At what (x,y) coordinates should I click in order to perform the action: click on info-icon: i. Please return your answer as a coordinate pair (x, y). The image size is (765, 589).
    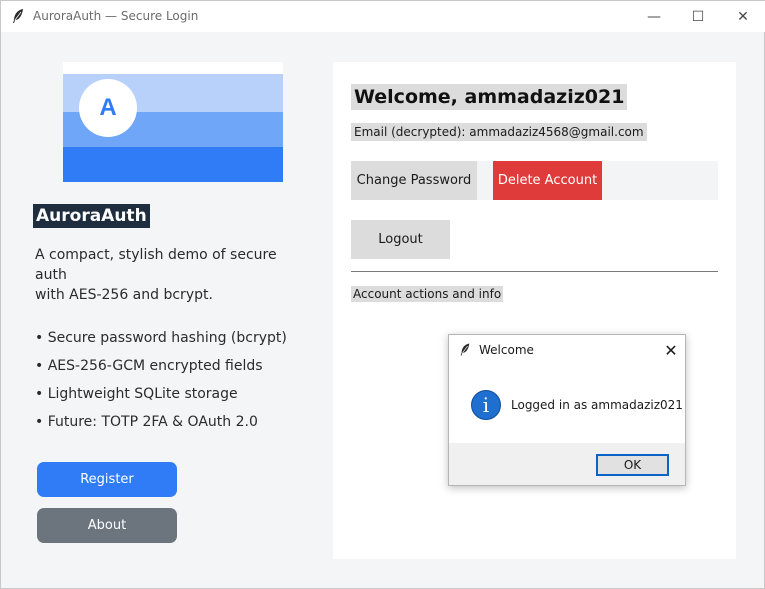
    Looking at the image, I should click on (486, 405).